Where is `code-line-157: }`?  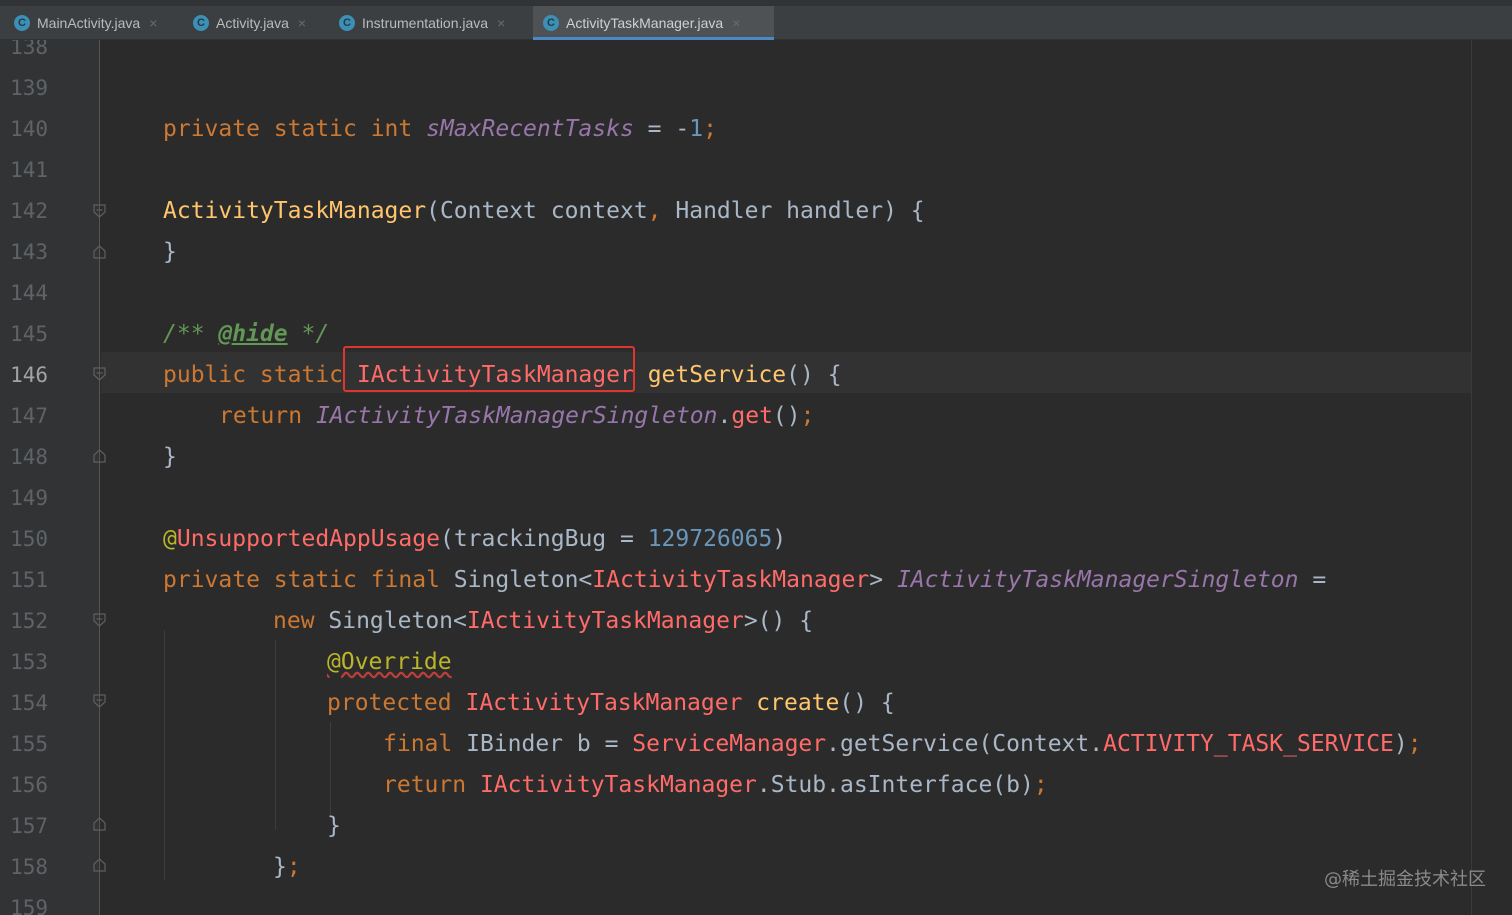 code-line-157: } is located at coordinates (334, 826).